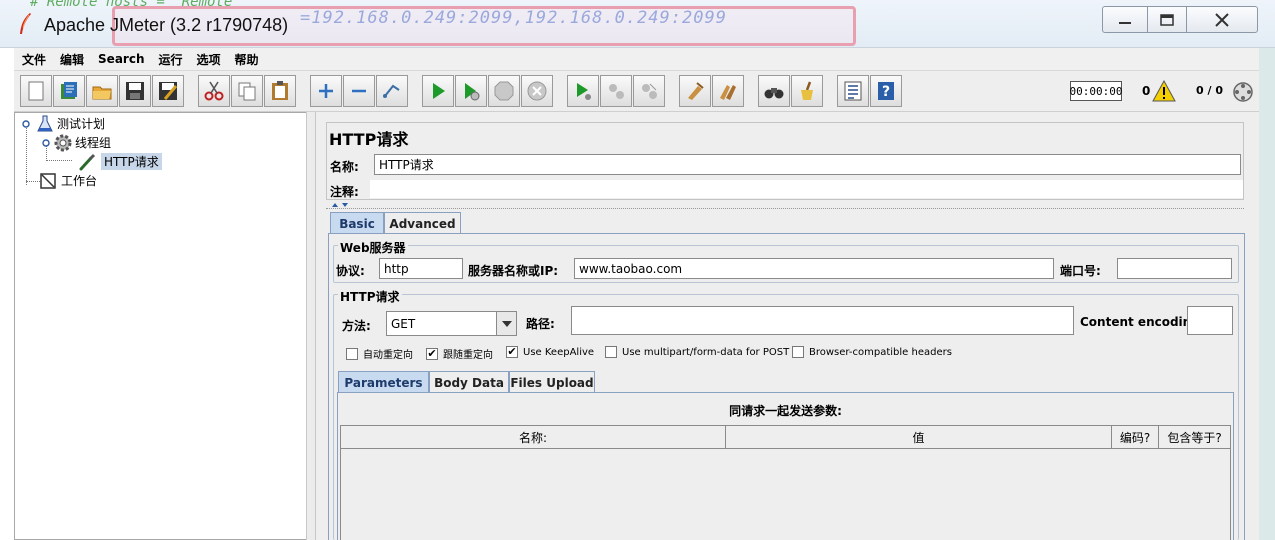 Image resolution: width=1275 pixels, height=540 pixels. I want to click on column-header-encode: 编码?, so click(1135, 437).